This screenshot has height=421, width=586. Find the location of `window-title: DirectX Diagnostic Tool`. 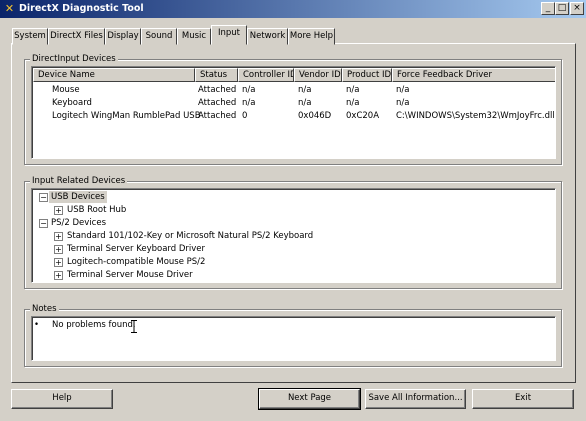

window-title: DirectX Diagnostic Tool is located at coordinates (81, 8).